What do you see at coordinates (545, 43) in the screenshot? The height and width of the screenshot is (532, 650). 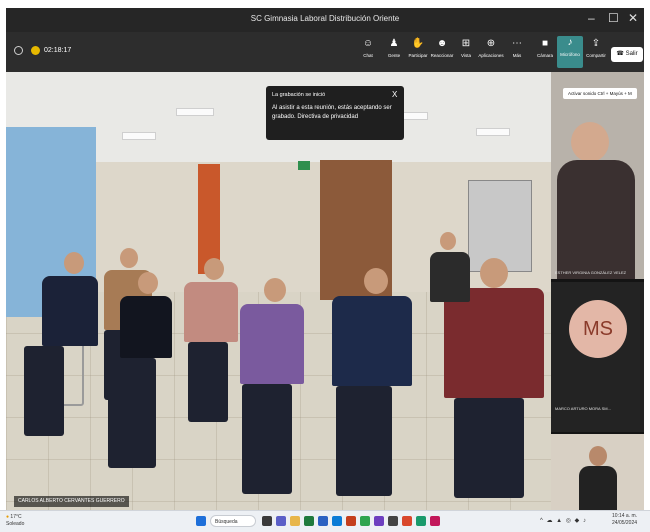 I see `camera-icon: ■` at bounding box center [545, 43].